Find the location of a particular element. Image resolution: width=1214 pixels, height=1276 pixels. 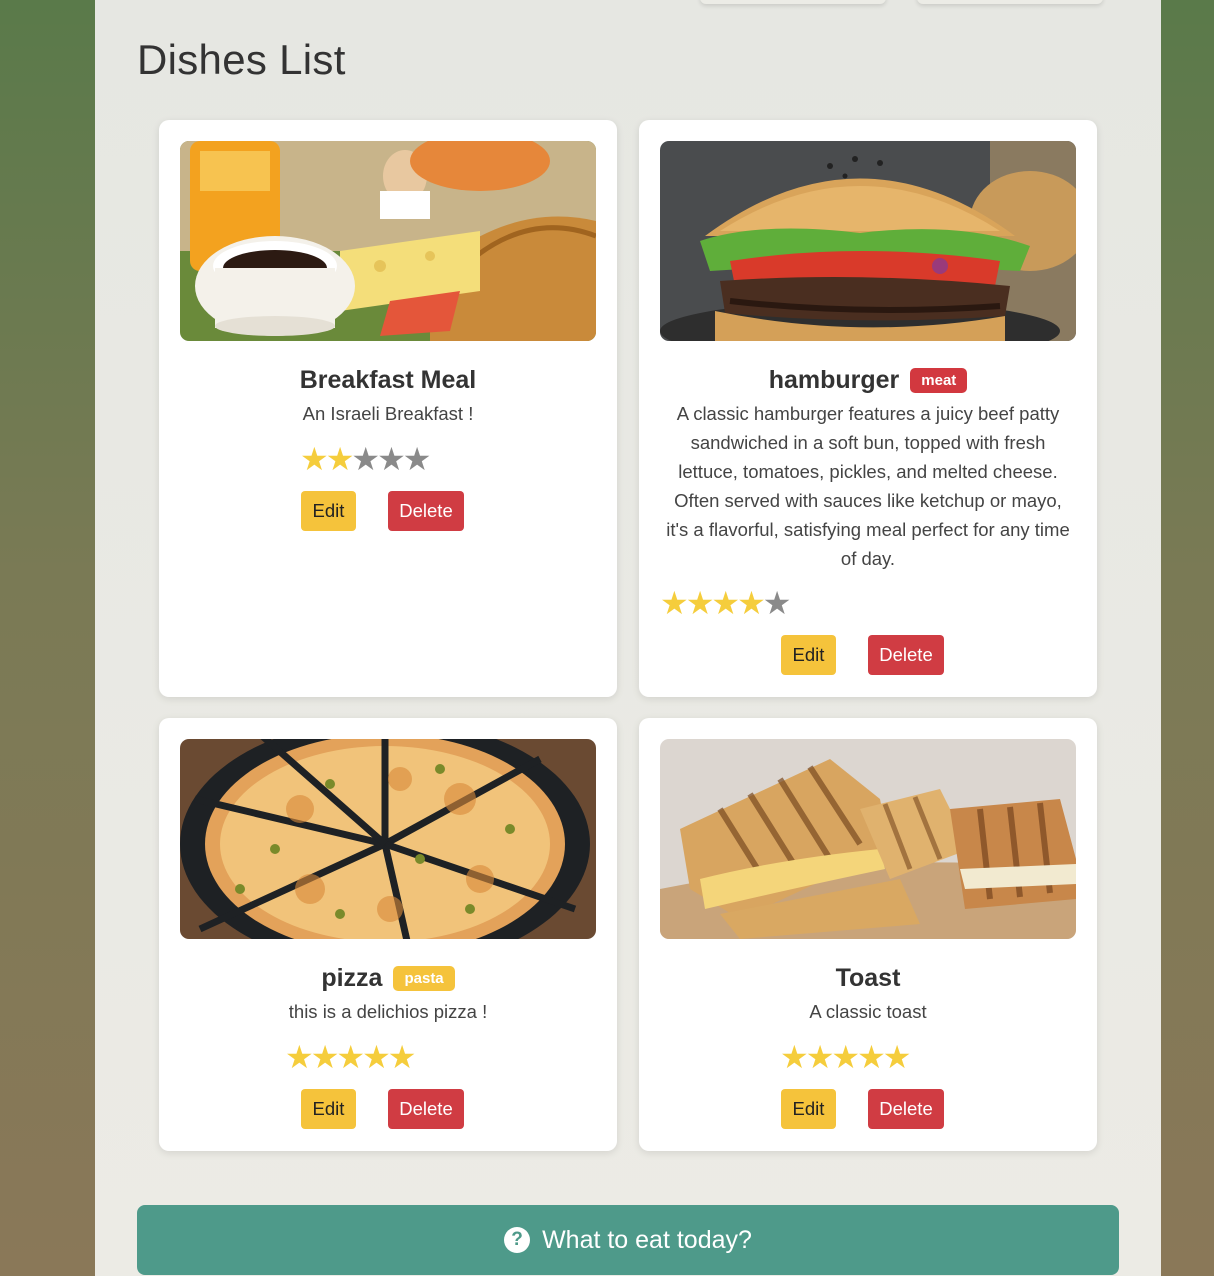

dish-title-row: Breakfast Meal is located at coordinates (388, 380).